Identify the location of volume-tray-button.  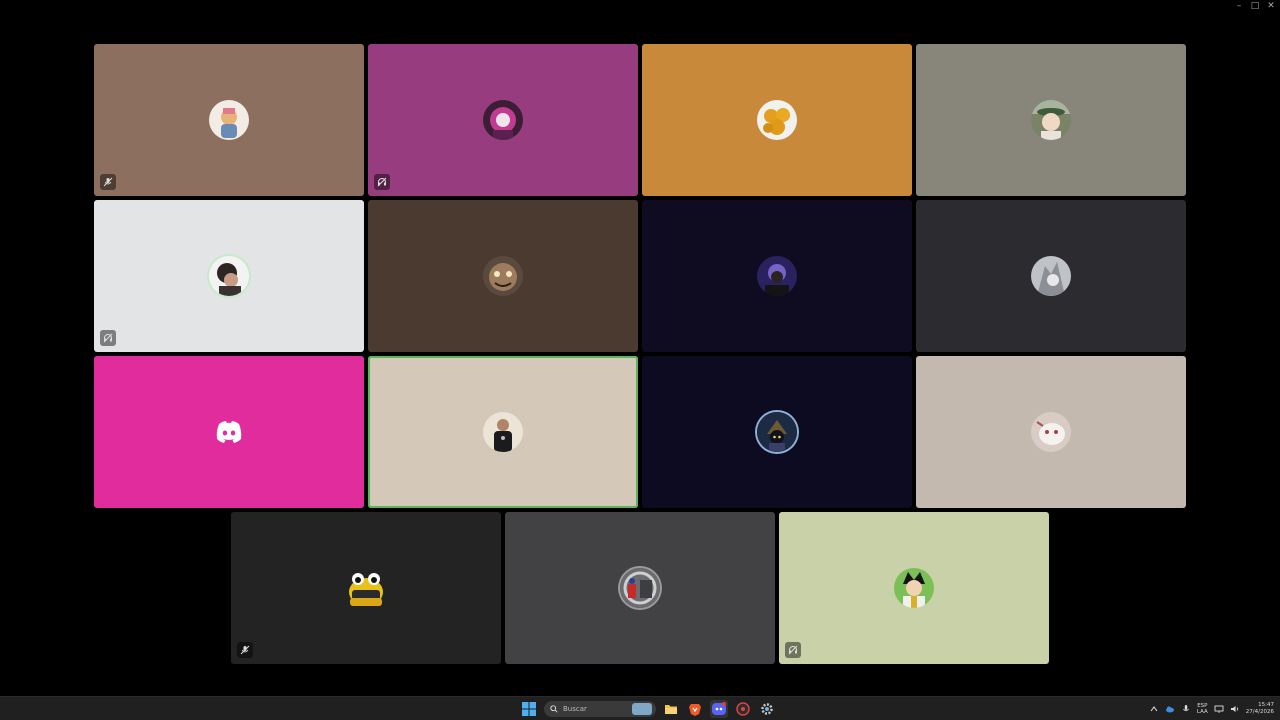
(1235, 709).